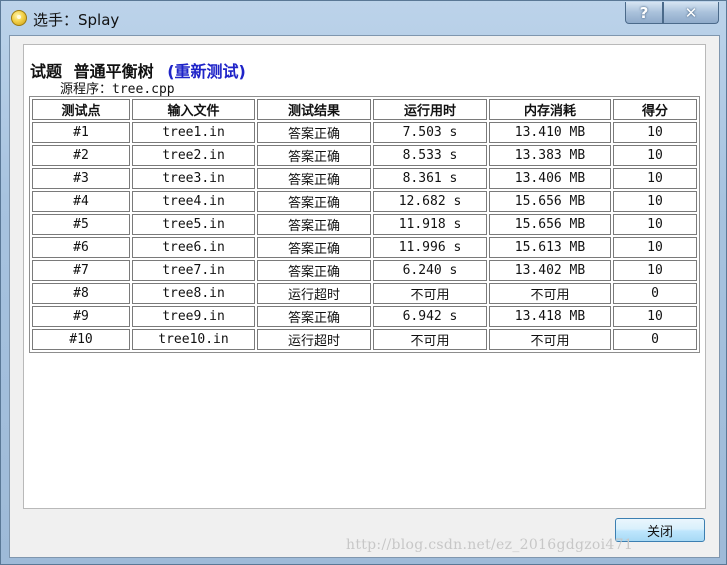 The width and height of the screenshot is (727, 565). What do you see at coordinates (193, 339) in the screenshot?
I see `cell-input-file: tree10.in` at bounding box center [193, 339].